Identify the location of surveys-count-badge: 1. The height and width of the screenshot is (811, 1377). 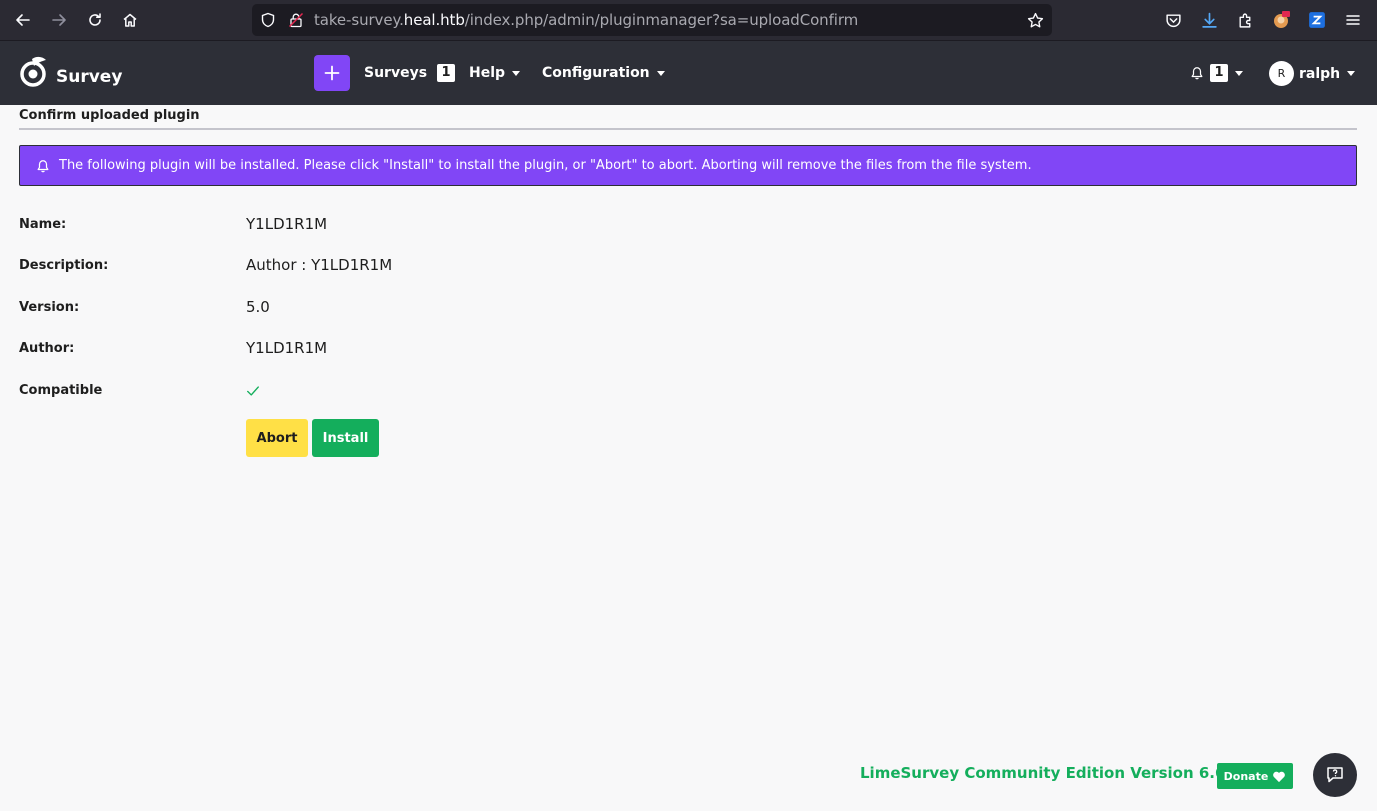
(446, 73).